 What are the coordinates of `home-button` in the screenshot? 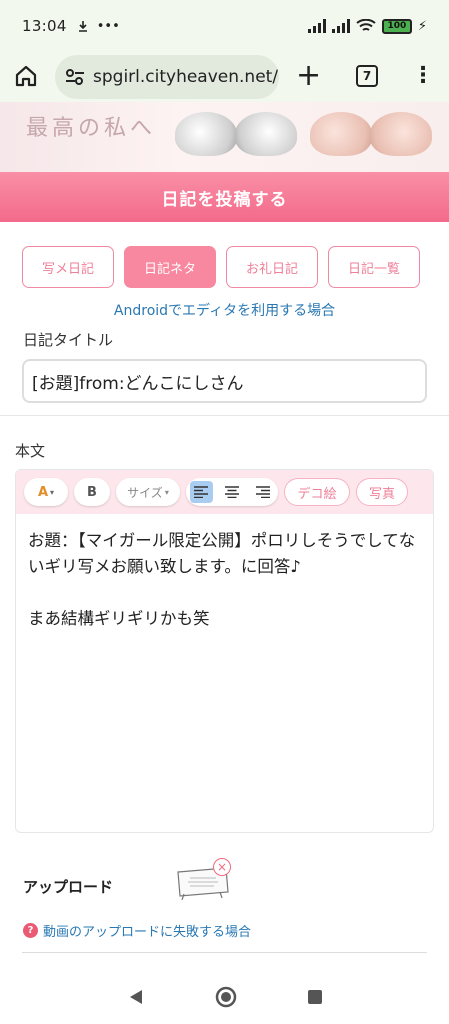 It's located at (26, 78).